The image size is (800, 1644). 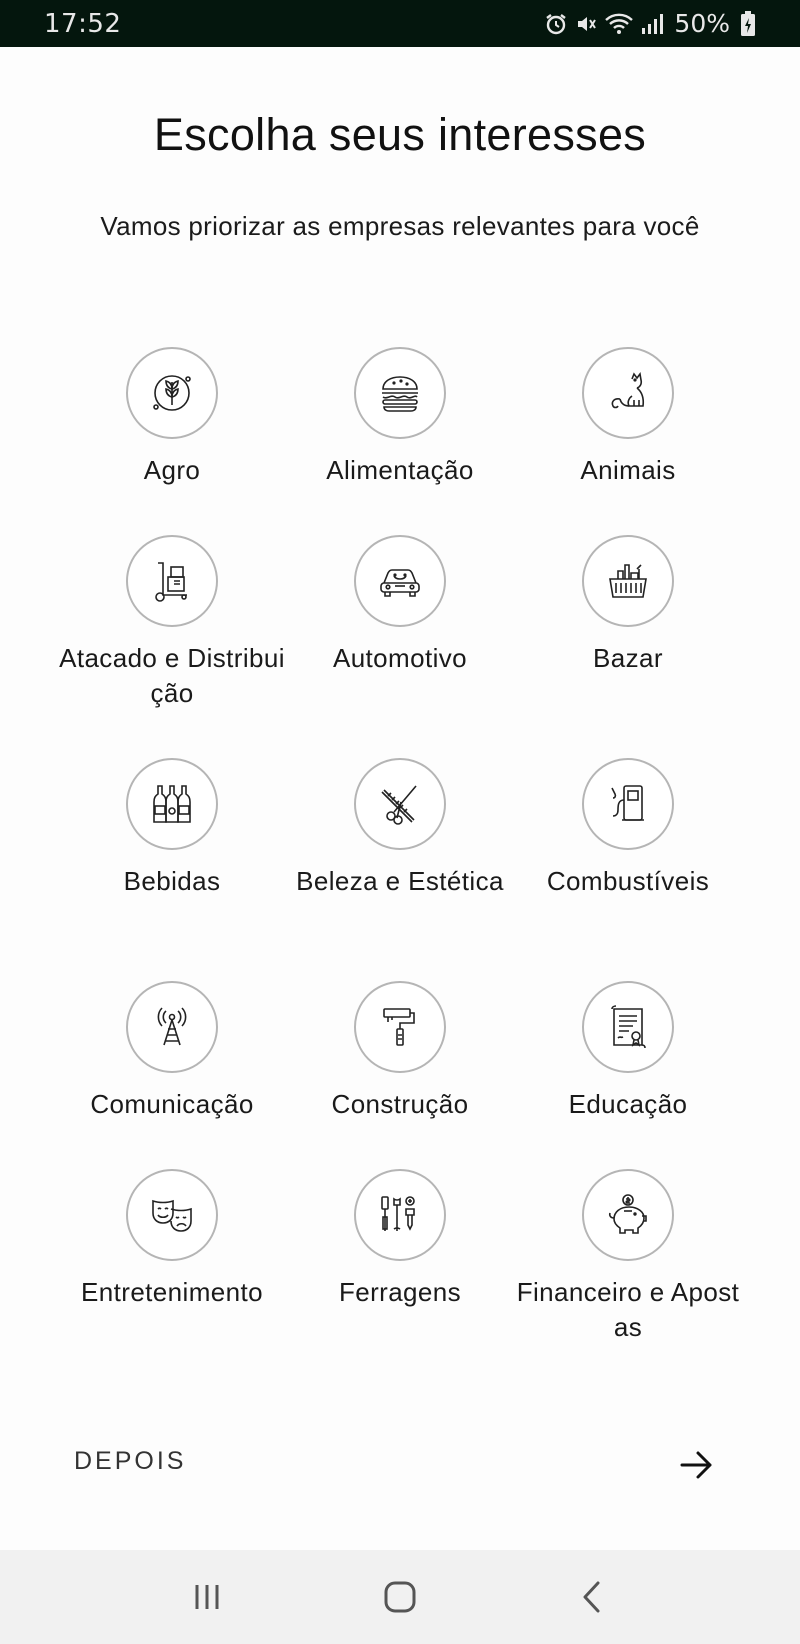 I want to click on signal-icon, so click(x=652, y=24).